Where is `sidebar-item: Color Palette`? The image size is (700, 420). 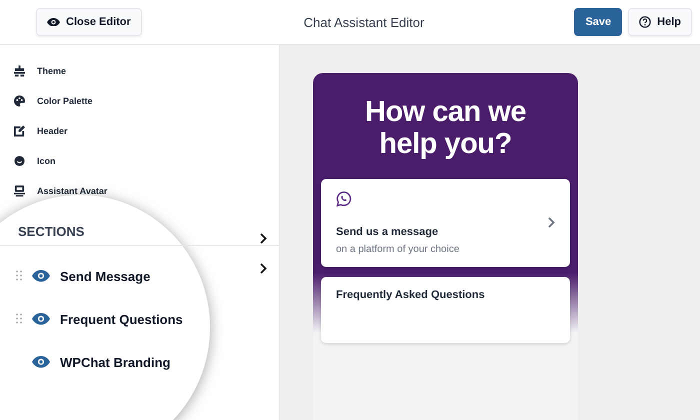
sidebar-item: Color Palette is located at coordinates (146, 101).